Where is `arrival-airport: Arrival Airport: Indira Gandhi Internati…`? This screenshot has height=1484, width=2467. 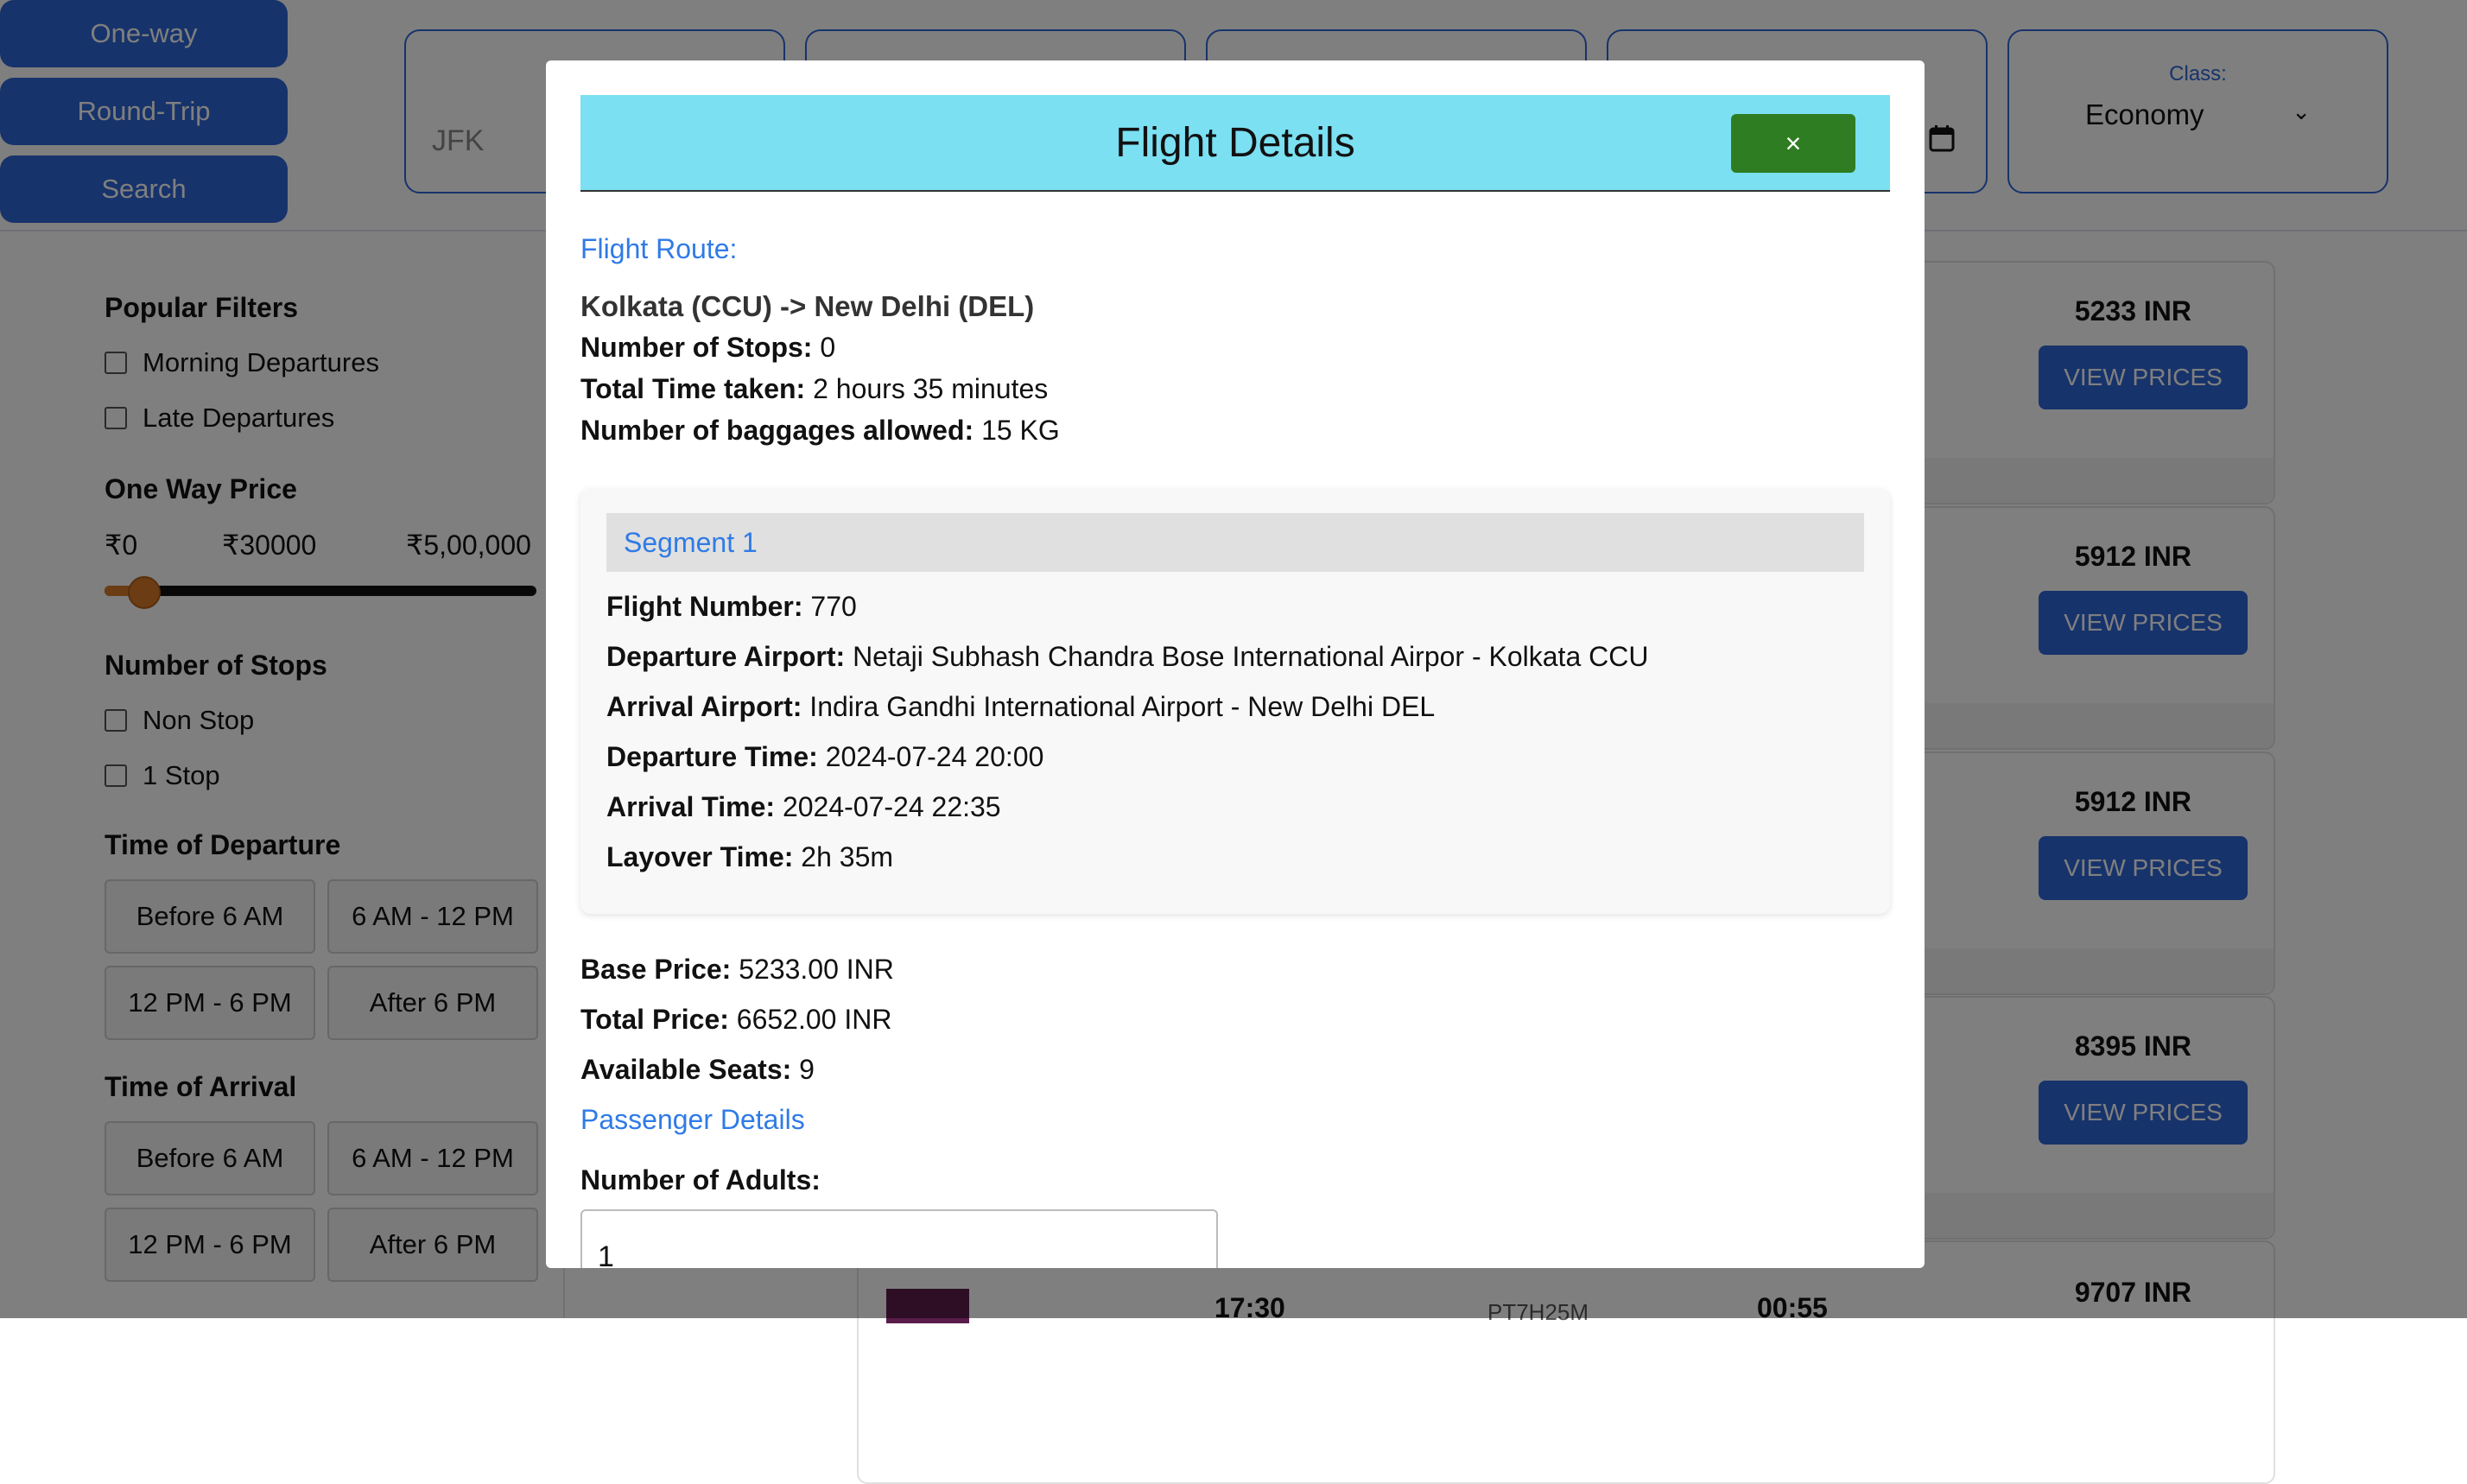
arrival-airport: Arrival Airport: Indira Gandhi Internati… is located at coordinates (1021, 706).